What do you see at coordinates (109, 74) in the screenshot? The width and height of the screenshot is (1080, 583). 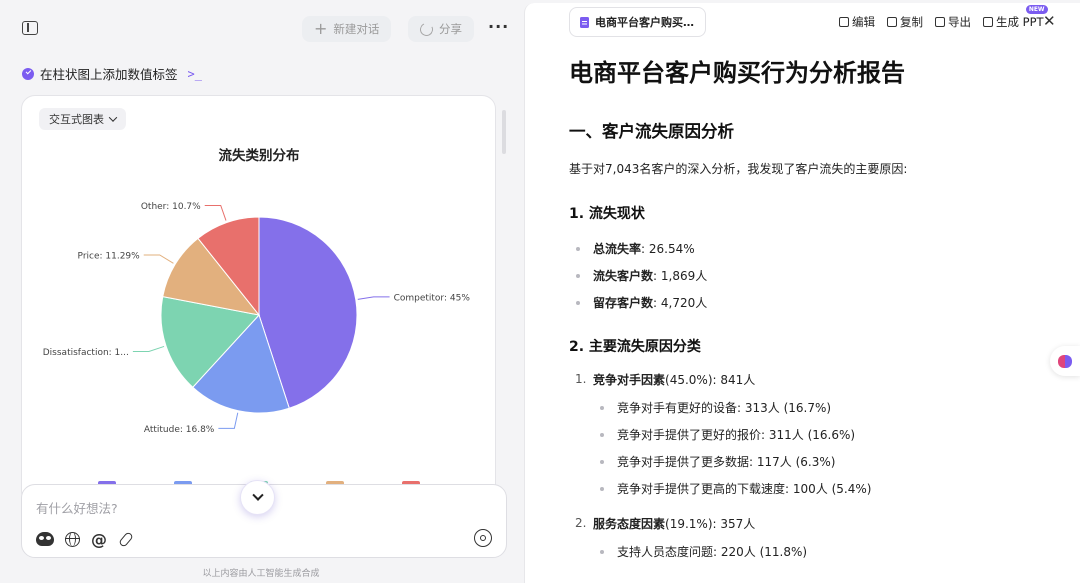 I see `task-title: 在柱状图上添加数值标签` at bounding box center [109, 74].